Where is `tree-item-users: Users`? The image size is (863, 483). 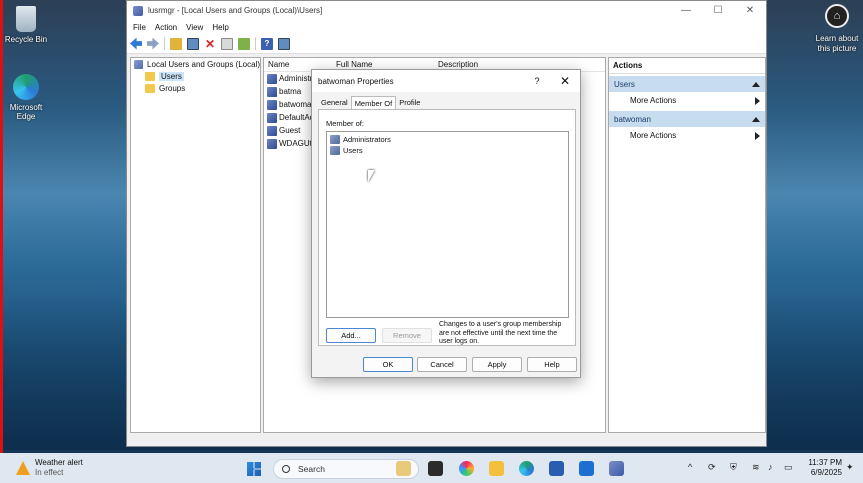 tree-item-users: Users is located at coordinates (195, 76).